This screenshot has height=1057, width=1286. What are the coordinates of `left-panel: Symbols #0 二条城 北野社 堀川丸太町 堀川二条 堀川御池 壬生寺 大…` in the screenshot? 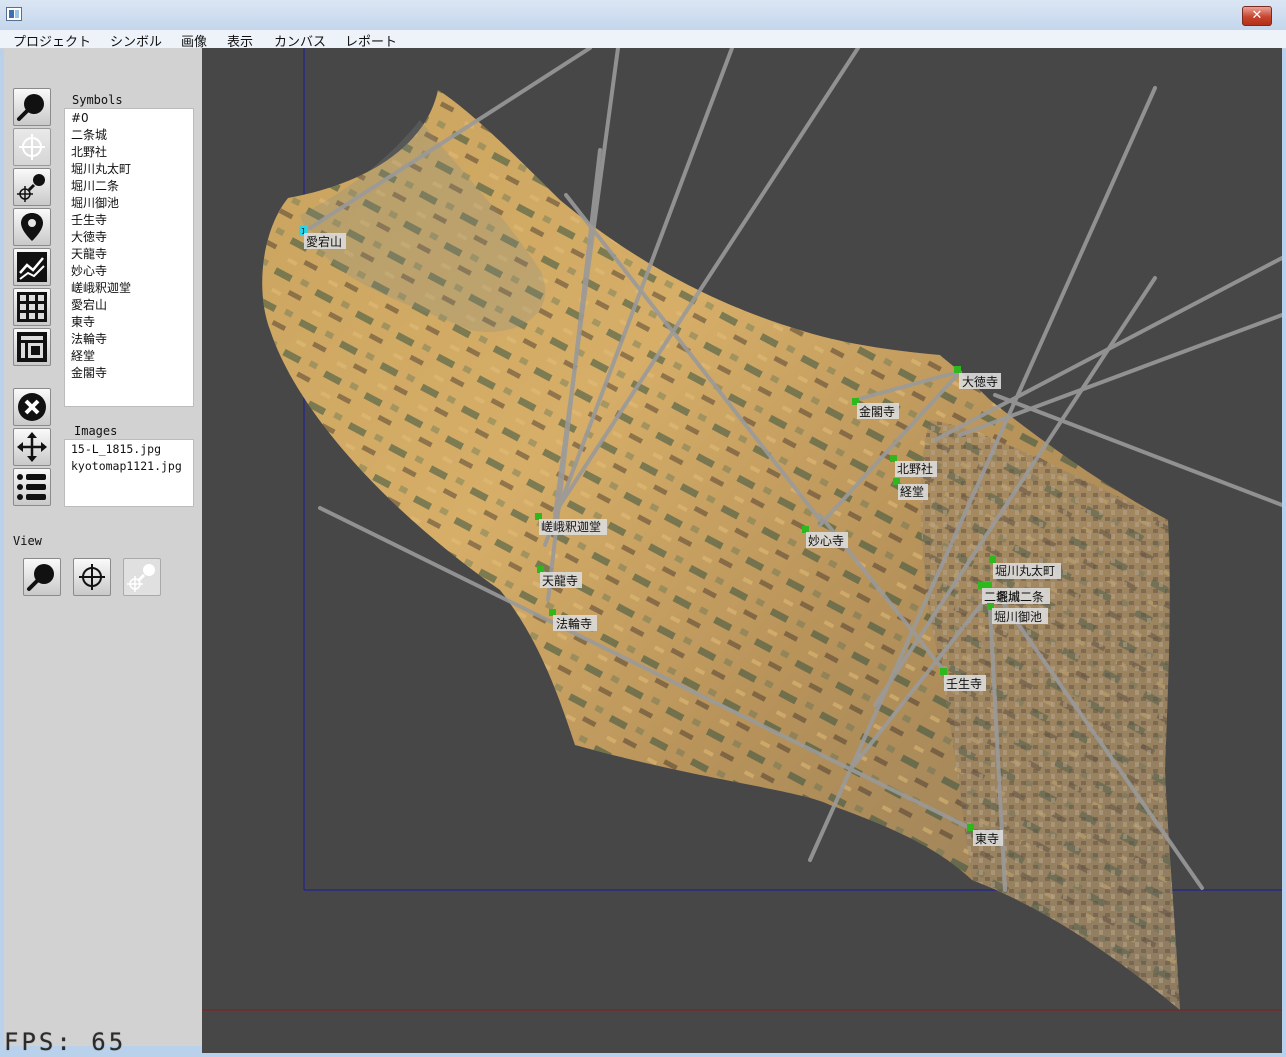 It's located at (103, 547).